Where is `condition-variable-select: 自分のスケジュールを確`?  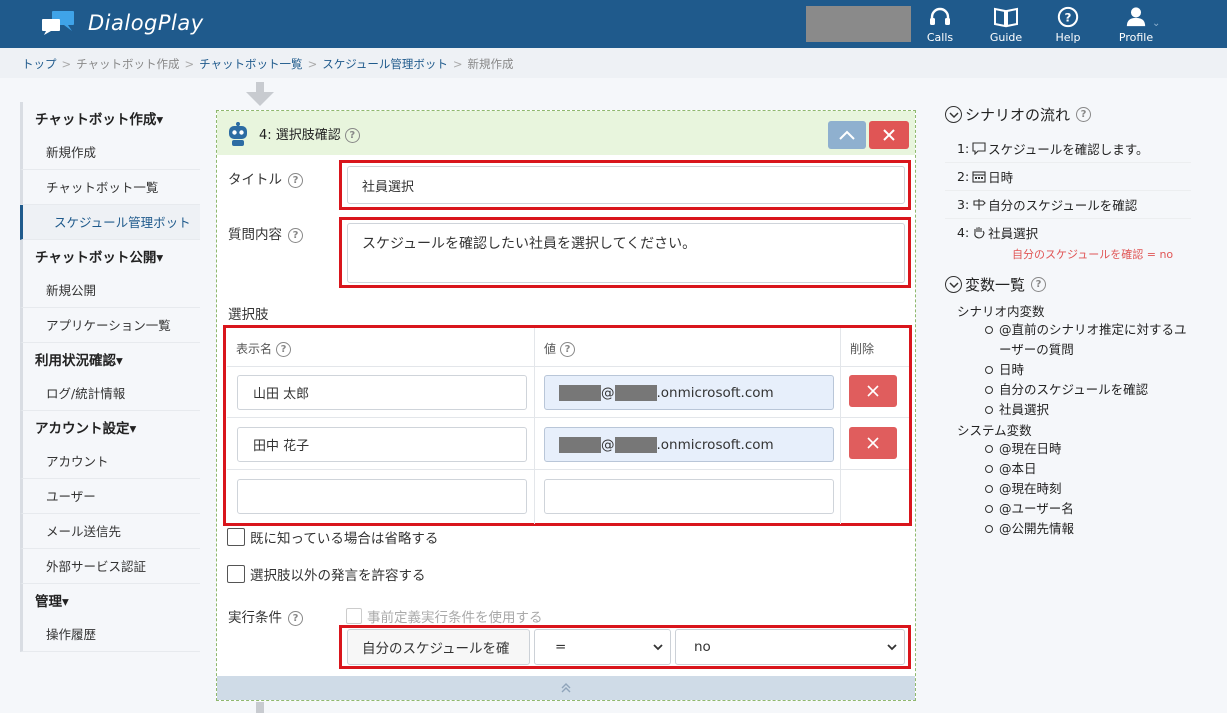 condition-variable-select: 自分のスケジュールを確 is located at coordinates (438, 647).